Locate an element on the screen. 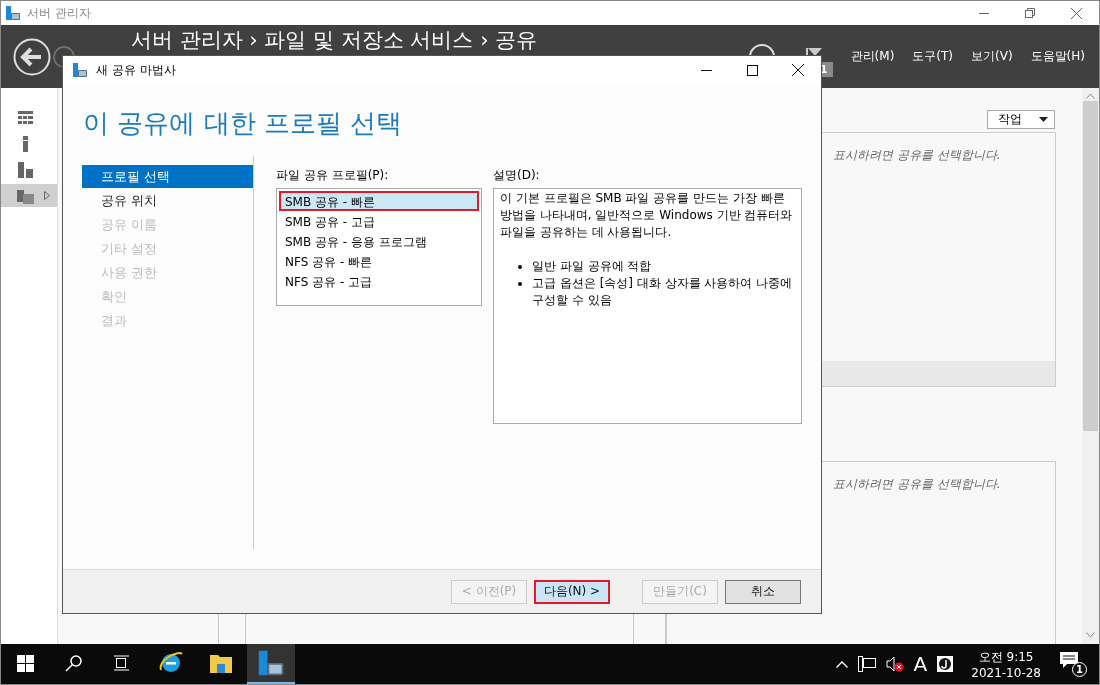  wizard-step: 프로필 선택 is located at coordinates (167, 176).